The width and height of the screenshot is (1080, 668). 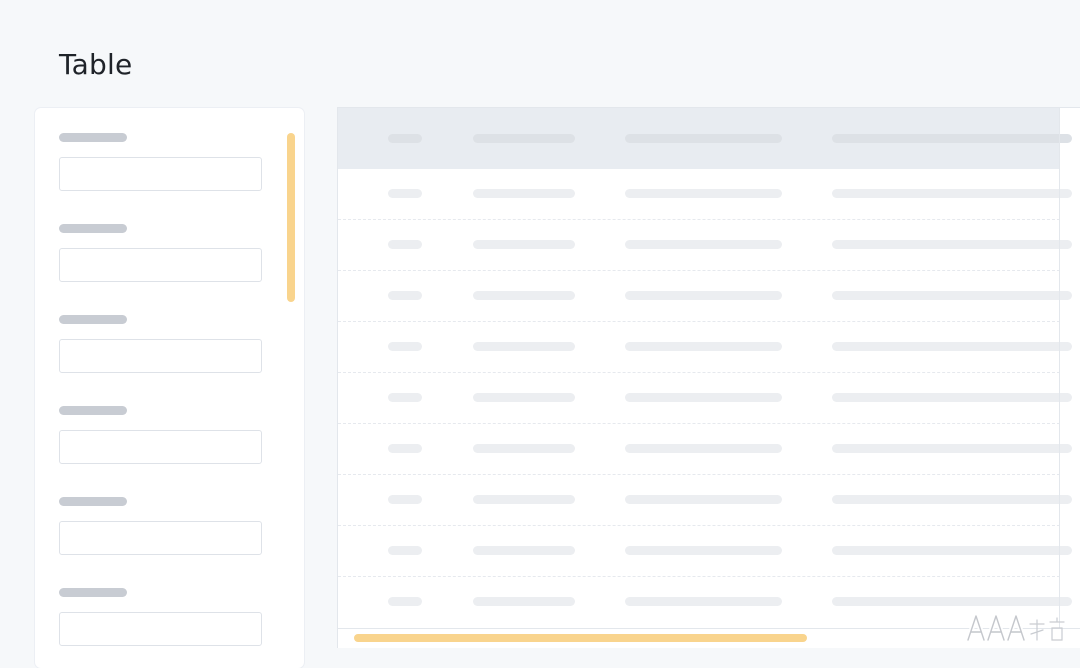 I want to click on table-right-border, so click(x=1059, y=368).